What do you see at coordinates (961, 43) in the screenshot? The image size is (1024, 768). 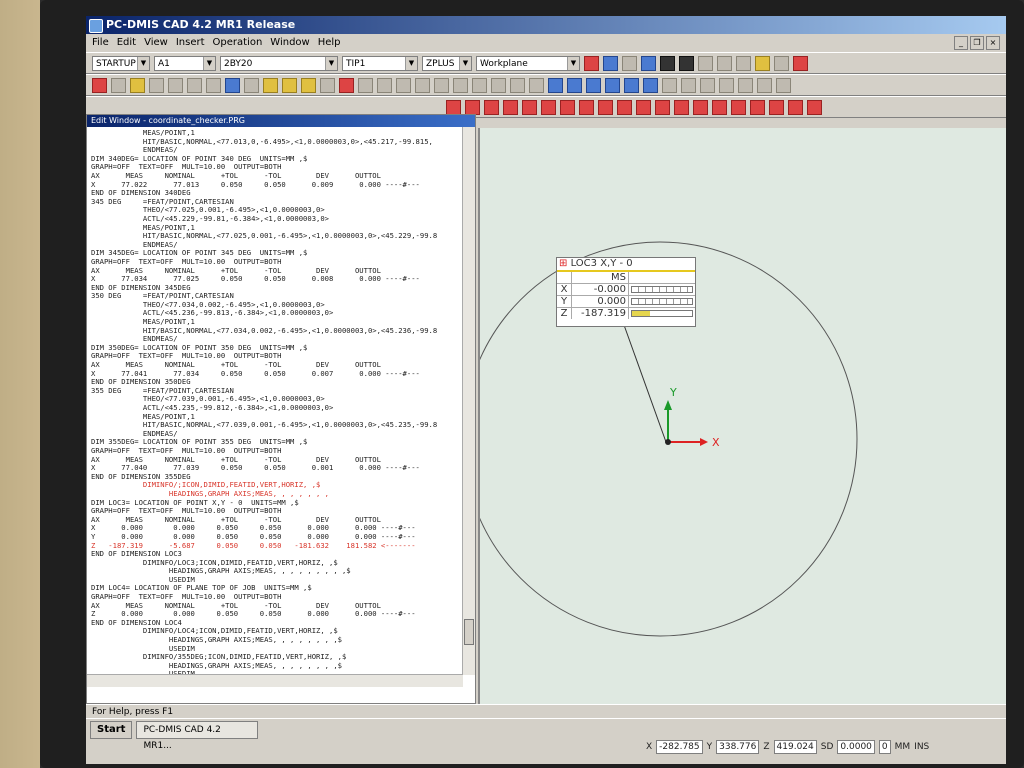 I see `minimize-icon: _` at bounding box center [961, 43].